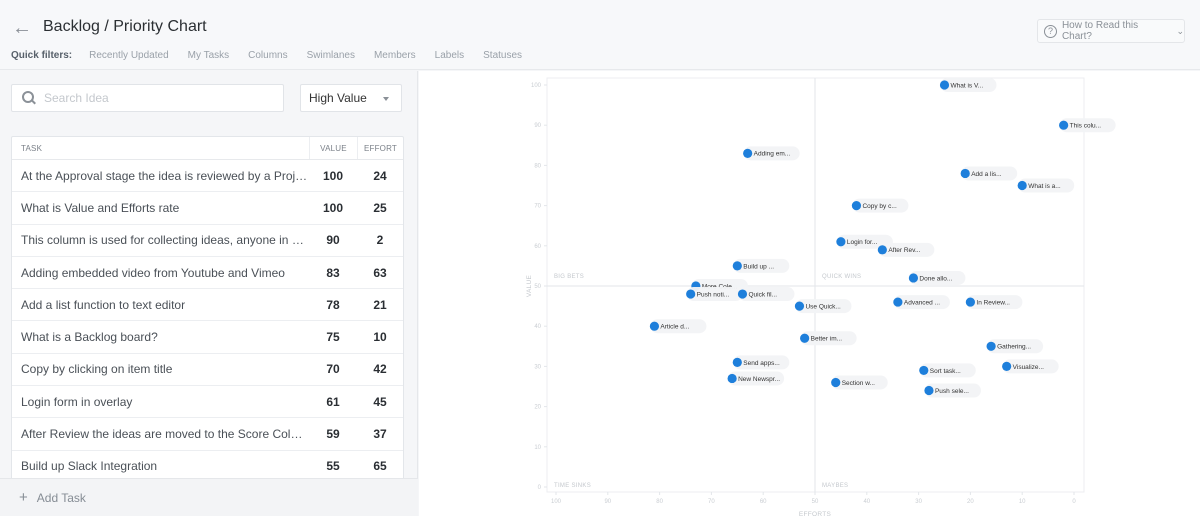 The width and height of the screenshot is (1200, 516). Describe the element at coordinates (333, 272) in the screenshot. I see `value-cell: 83` at that location.